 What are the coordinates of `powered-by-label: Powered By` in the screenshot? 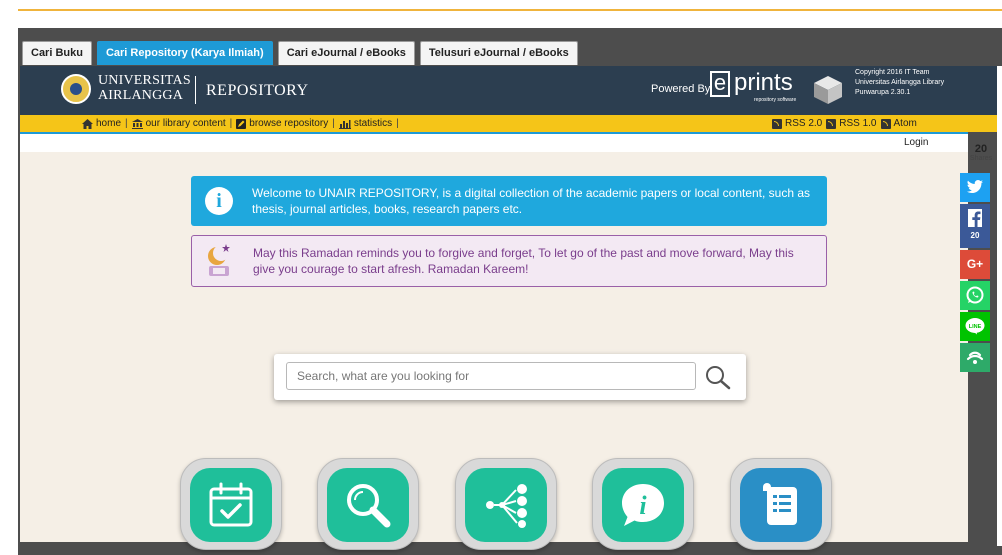 It's located at (681, 89).